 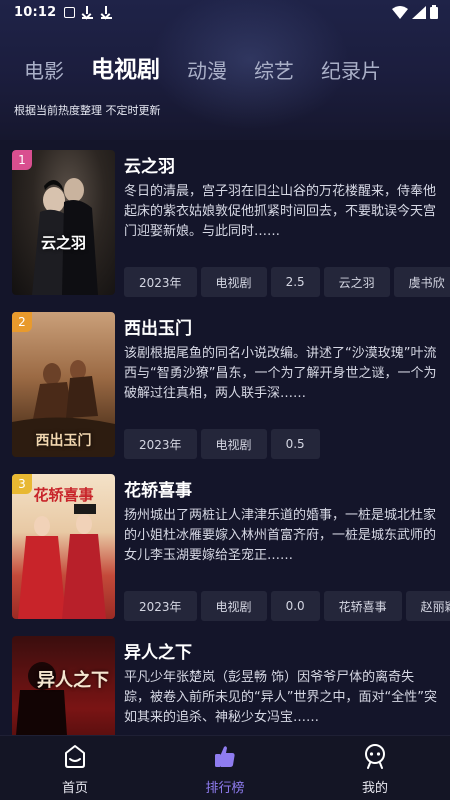 I want to click on ranking-icon, so click(x=225, y=756).